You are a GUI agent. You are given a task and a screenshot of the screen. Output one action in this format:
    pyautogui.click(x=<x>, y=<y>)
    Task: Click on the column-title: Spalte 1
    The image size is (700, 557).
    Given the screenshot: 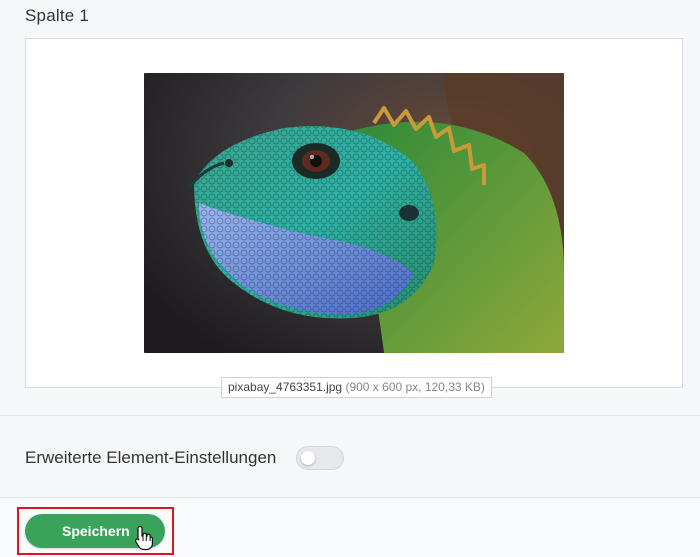 What is the action you would take?
    pyautogui.click(x=57, y=15)
    